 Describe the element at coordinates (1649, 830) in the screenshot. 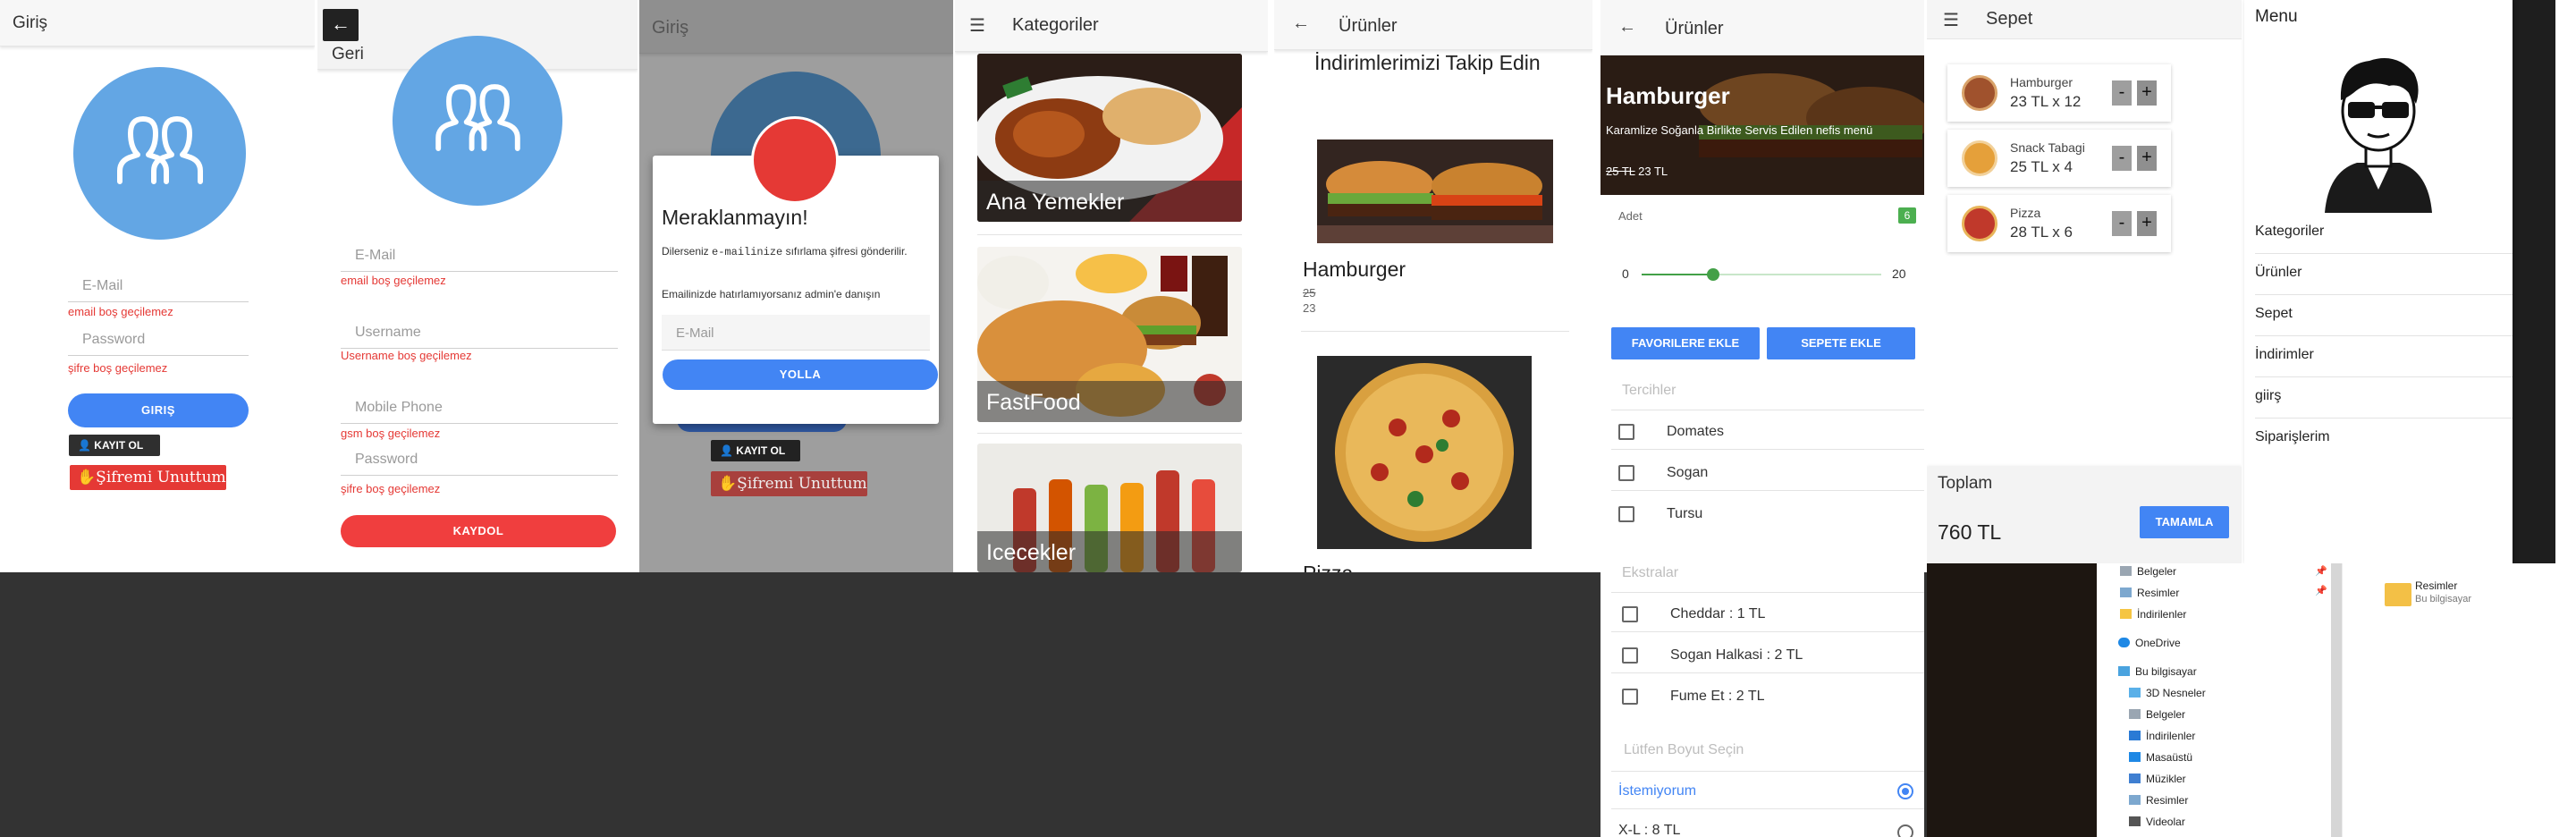

I see `size-label: X-L : 8 TL` at that location.